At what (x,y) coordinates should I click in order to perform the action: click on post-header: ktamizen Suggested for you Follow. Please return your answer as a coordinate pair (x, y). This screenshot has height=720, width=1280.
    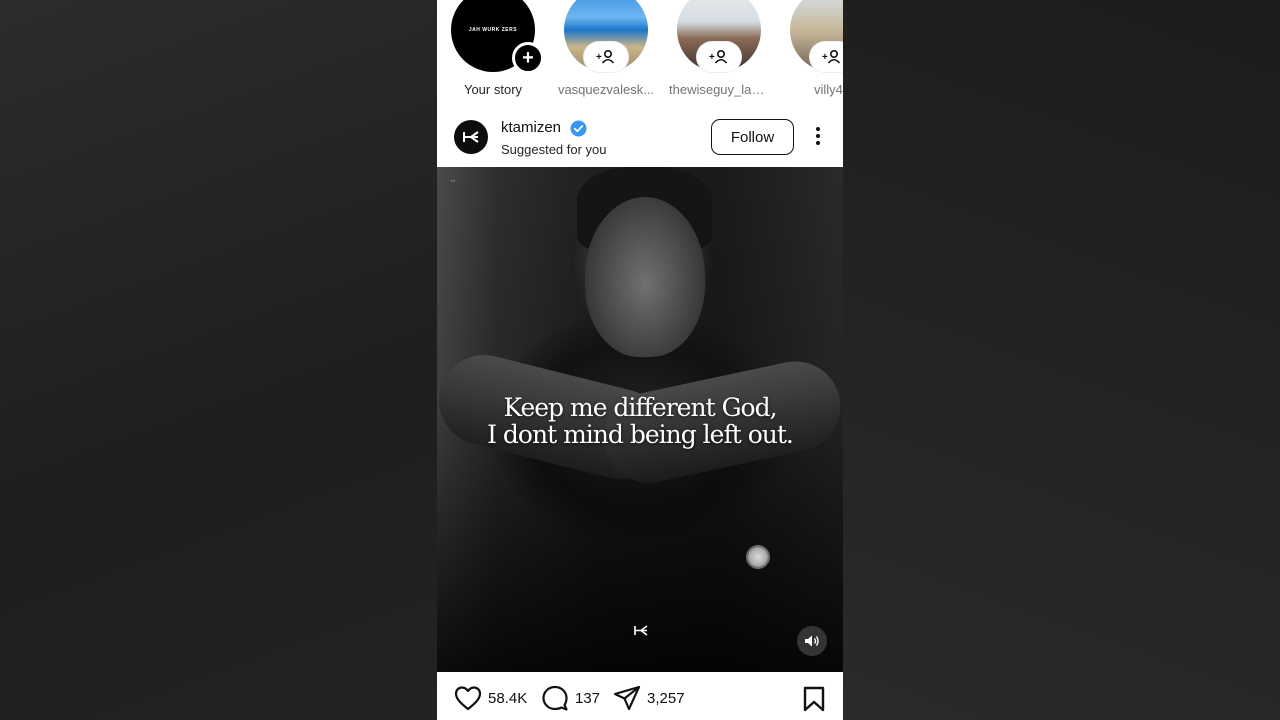
    Looking at the image, I should click on (640, 139).